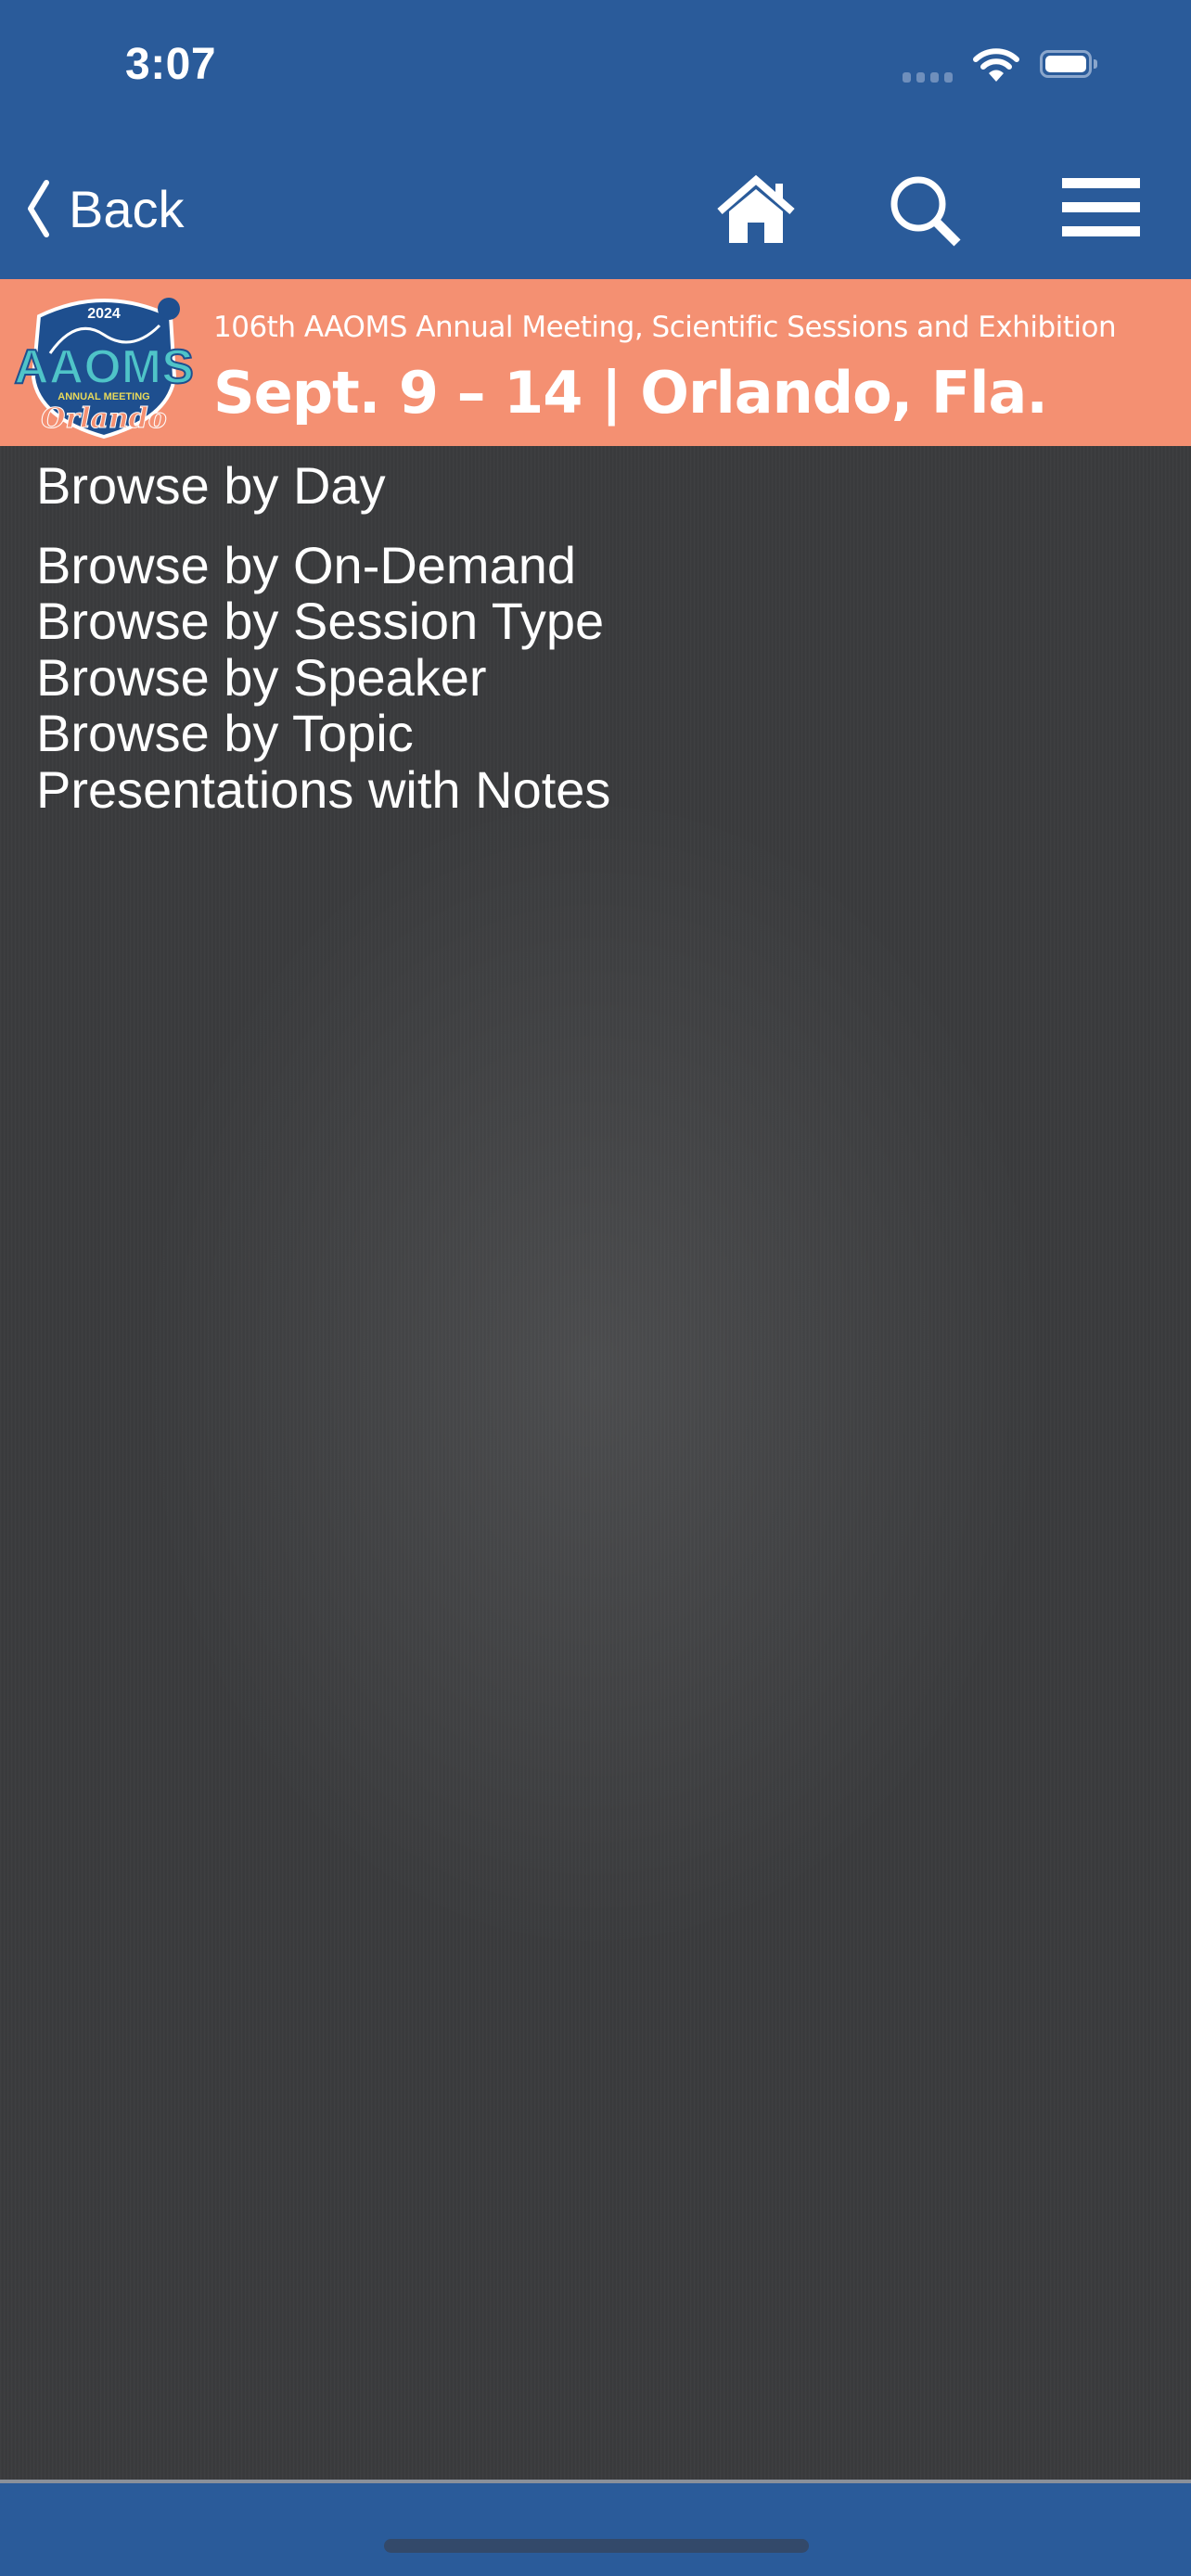 The height and width of the screenshot is (2576, 1191). What do you see at coordinates (927, 212) in the screenshot?
I see `search-icon` at bounding box center [927, 212].